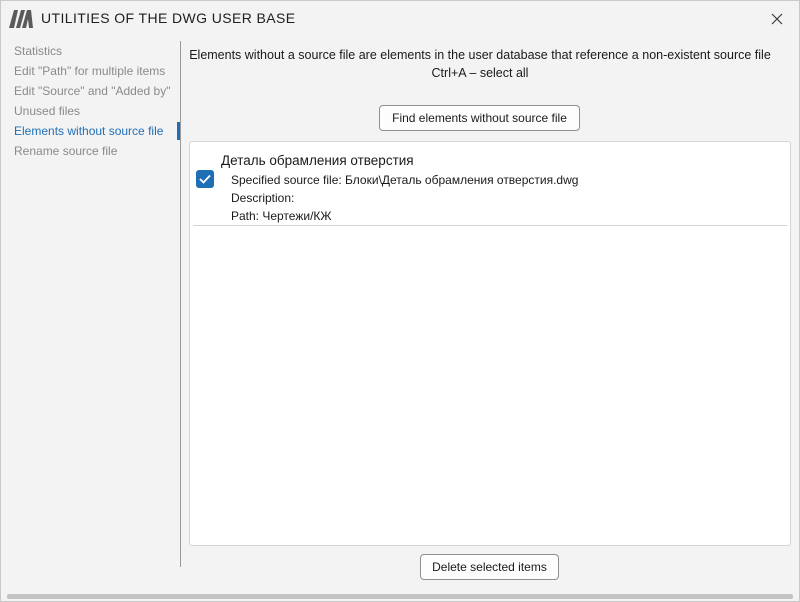  I want to click on close-icon, so click(777, 19).